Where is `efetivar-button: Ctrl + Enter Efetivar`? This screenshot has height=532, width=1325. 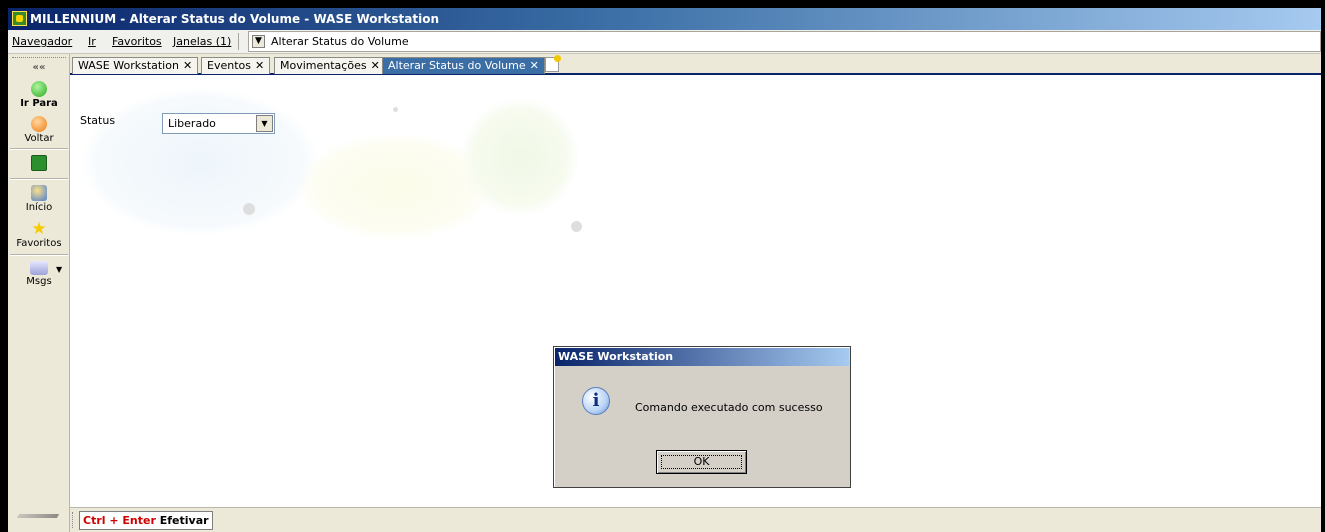 efetivar-button: Ctrl + Enter Efetivar is located at coordinates (146, 520).